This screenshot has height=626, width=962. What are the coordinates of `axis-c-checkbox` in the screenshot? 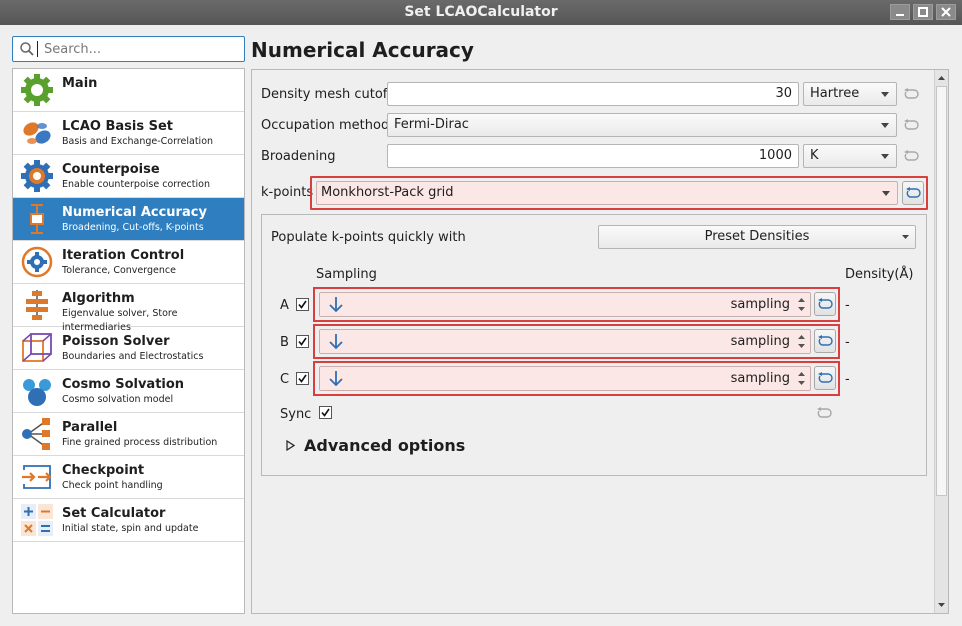 It's located at (302, 378).